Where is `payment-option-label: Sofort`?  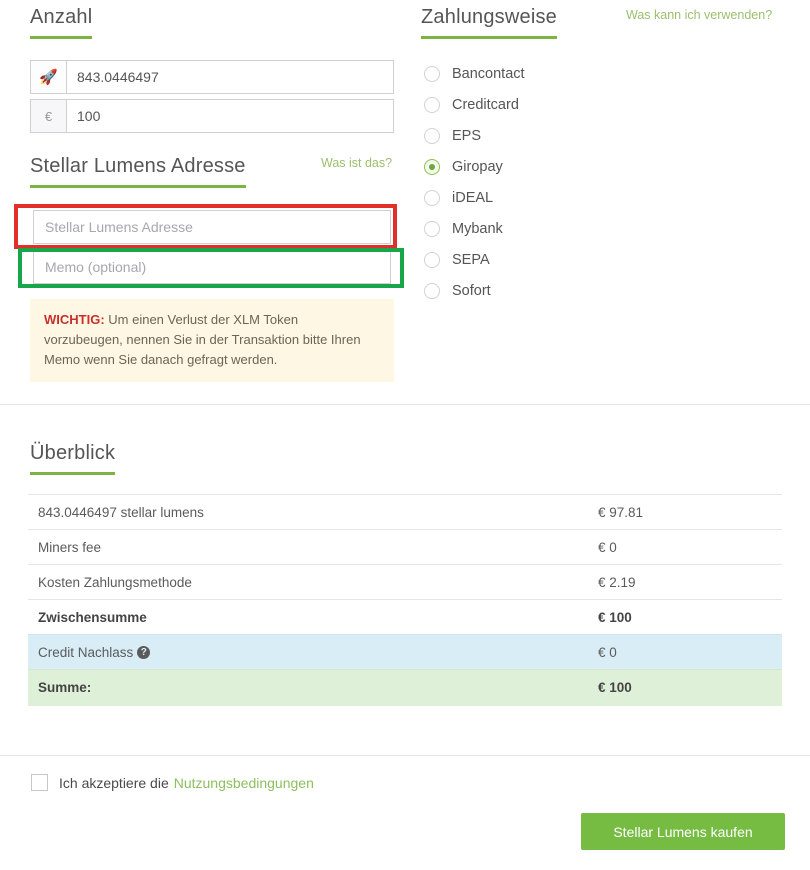
payment-option-label: Sofort is located at coordinates (471, 291).